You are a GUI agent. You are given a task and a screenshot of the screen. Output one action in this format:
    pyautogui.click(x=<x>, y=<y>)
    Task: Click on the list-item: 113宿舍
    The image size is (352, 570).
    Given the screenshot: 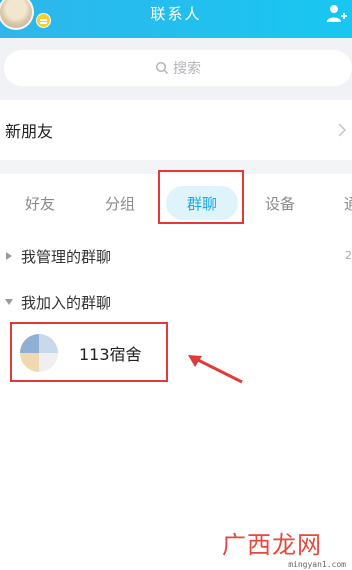 What is the action you would take?
    pyautogui.click(x=89, y=353)
    